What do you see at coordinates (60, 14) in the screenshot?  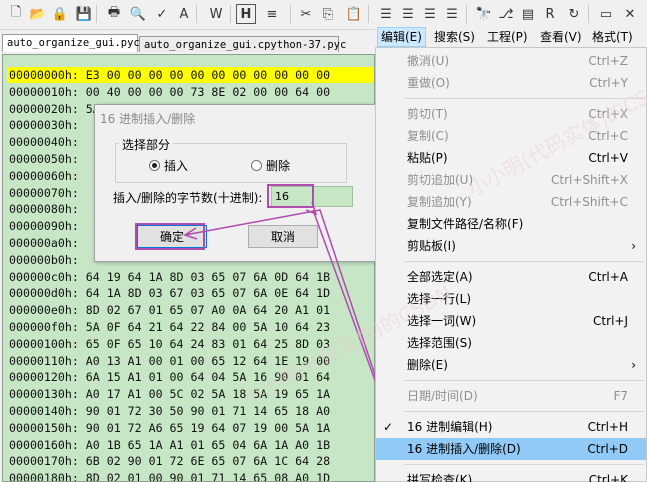 I see `open-locked-icon: 🔒` at bounding box center [60, 14].